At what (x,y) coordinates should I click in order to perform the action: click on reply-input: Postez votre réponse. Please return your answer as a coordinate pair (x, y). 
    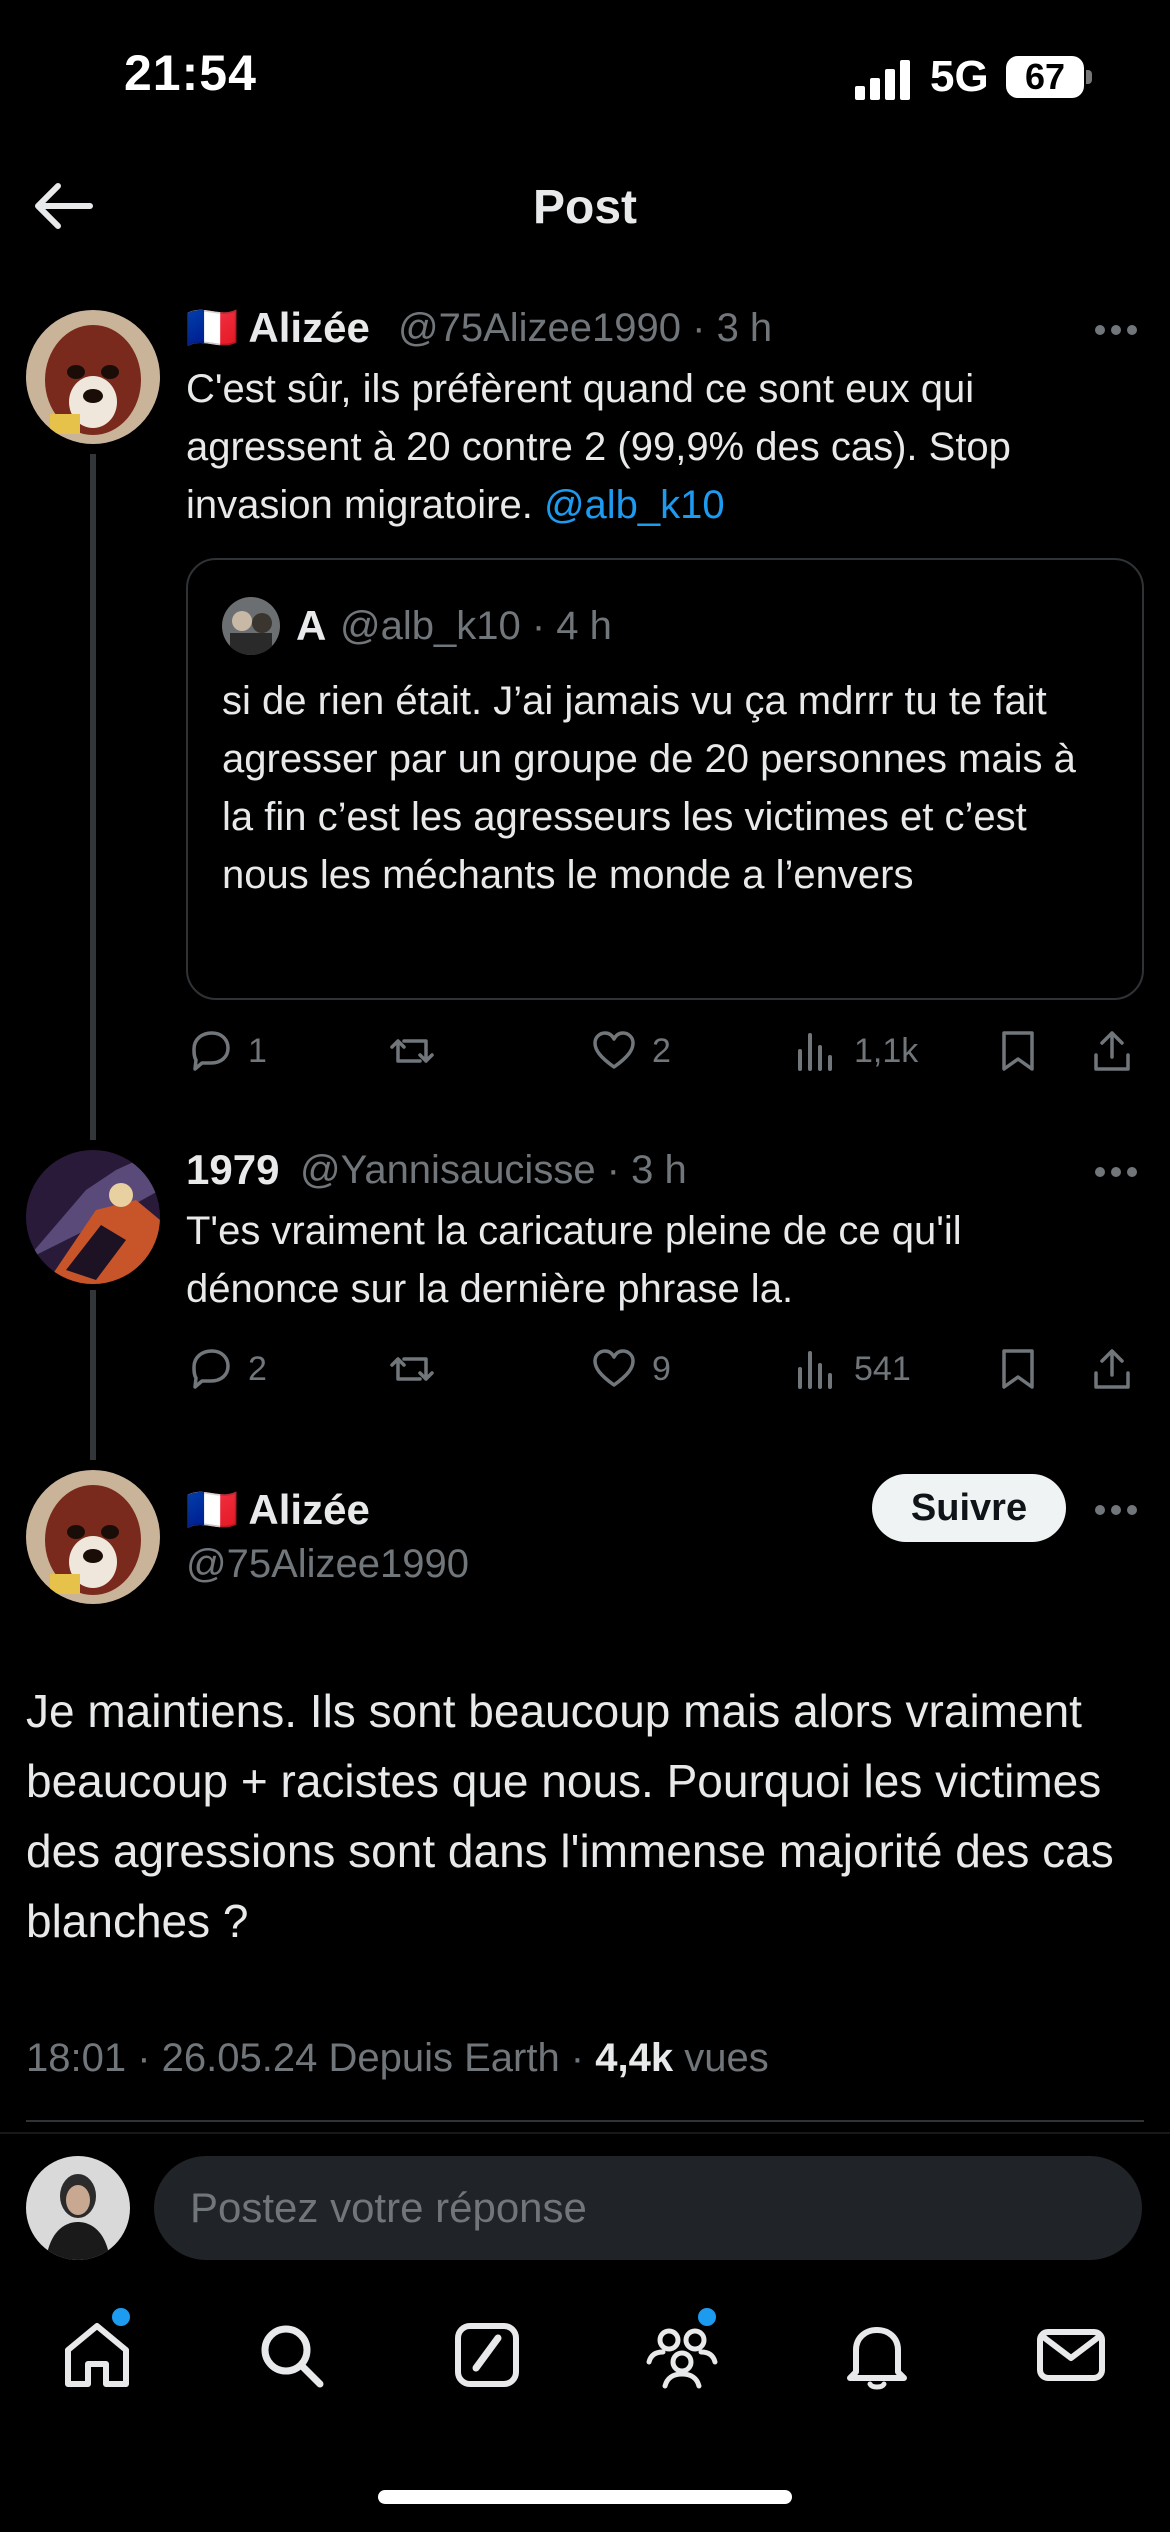
    Looking at the image, I should click on (648, 2208).